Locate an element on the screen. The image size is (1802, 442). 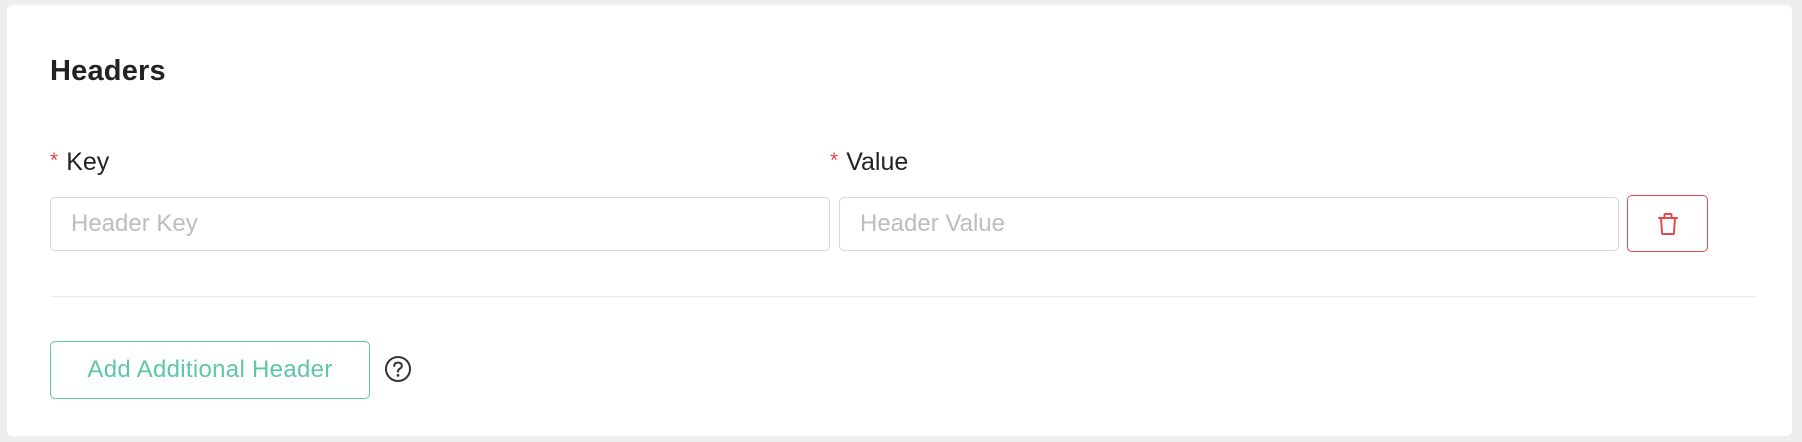
header-key-input is located at coordinates (440, 224).